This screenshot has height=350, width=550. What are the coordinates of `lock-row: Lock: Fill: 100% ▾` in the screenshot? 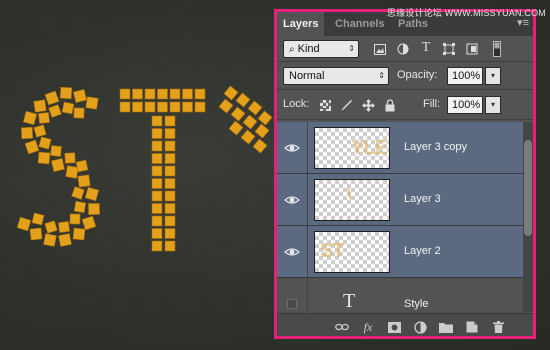 It's located at (405, 105).